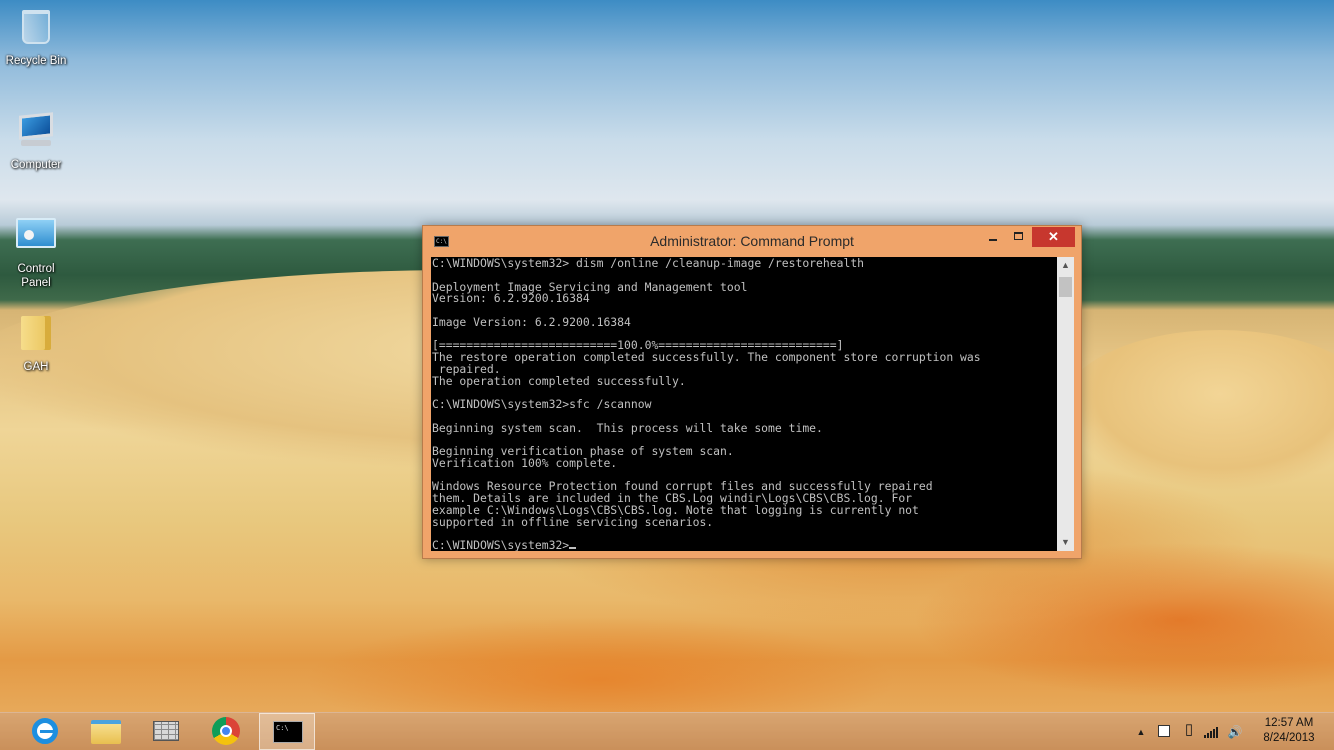  Describe the element at coordinates (1289, 738) in the screenshot. I see `clock-date: 8/24/2013` at that location.